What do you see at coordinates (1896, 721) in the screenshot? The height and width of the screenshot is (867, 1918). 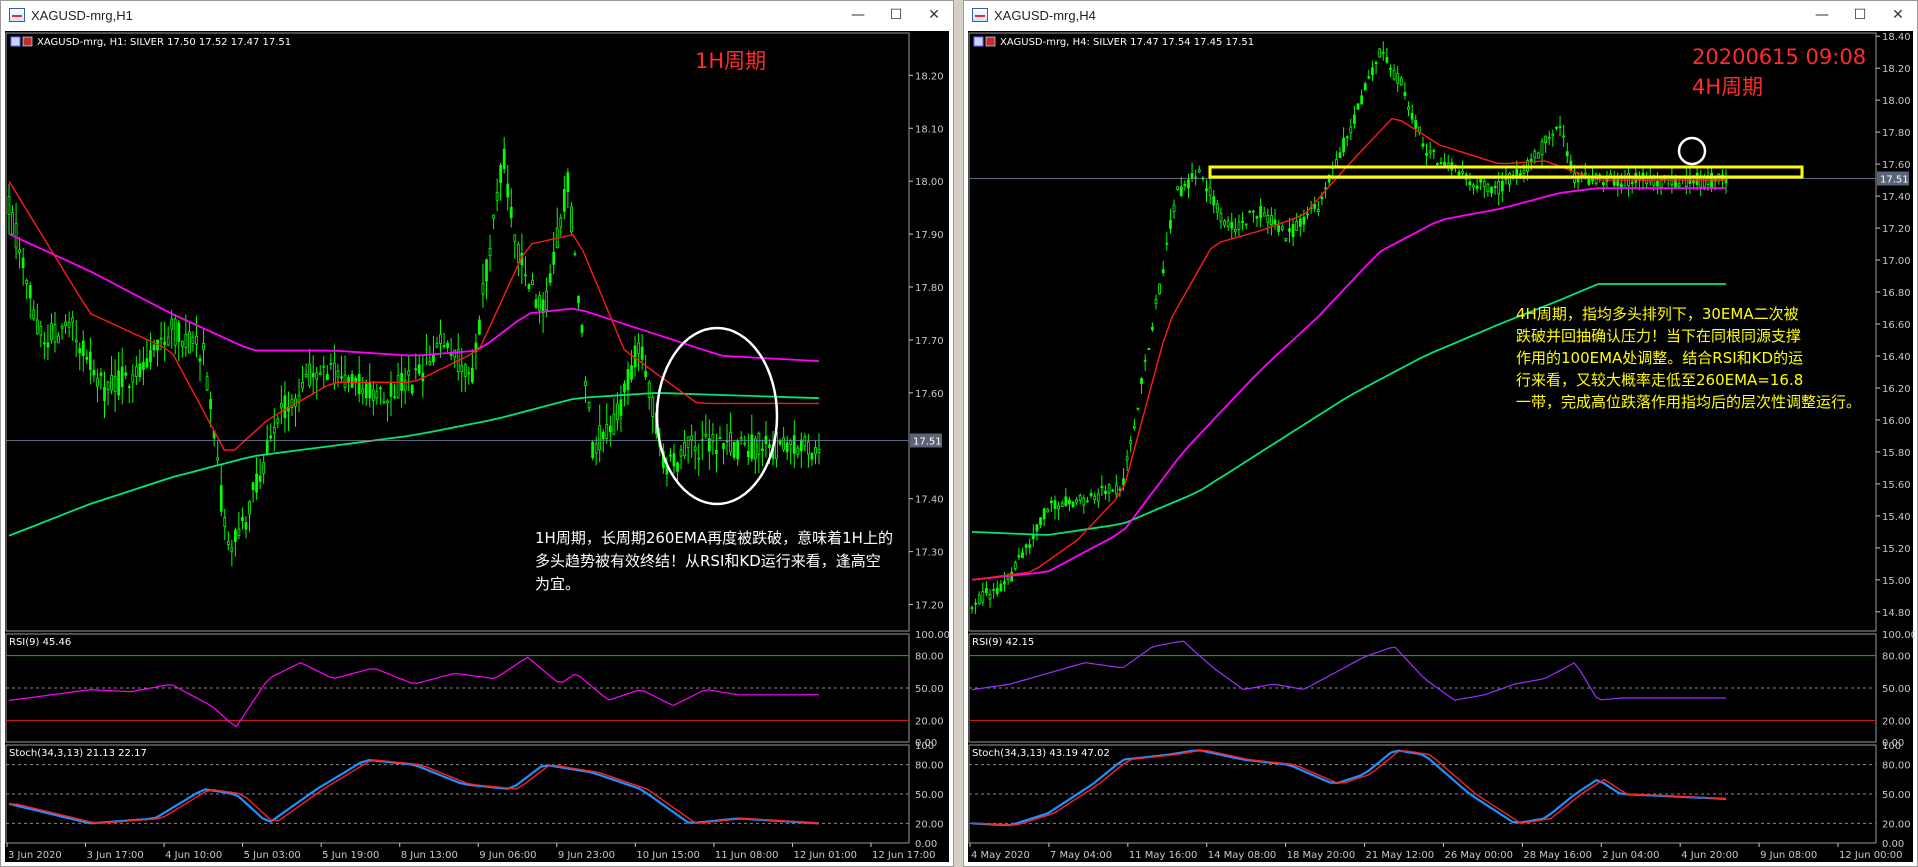 I see `rsi-tick-label: 20.00` at bounding box center [1896, 721].